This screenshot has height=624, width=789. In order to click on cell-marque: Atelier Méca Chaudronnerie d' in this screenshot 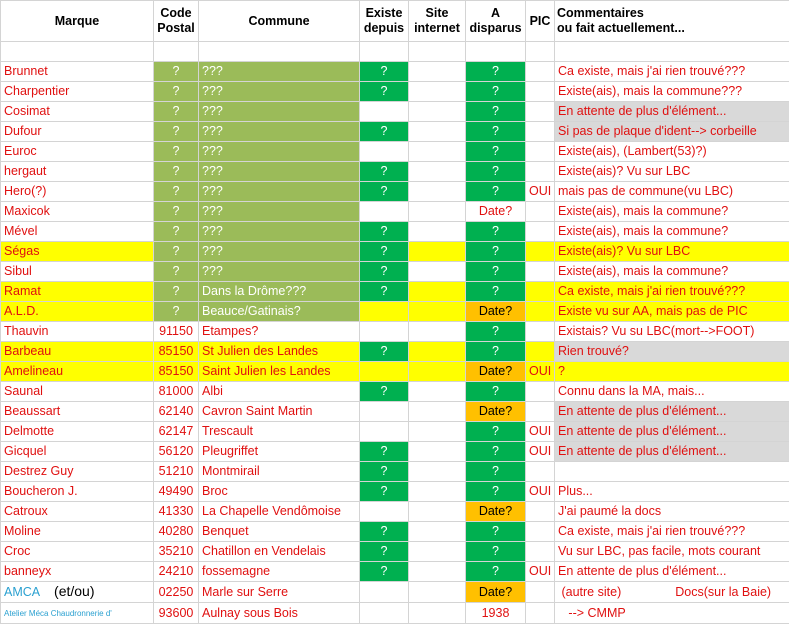, I will do `click(77, 613)`.